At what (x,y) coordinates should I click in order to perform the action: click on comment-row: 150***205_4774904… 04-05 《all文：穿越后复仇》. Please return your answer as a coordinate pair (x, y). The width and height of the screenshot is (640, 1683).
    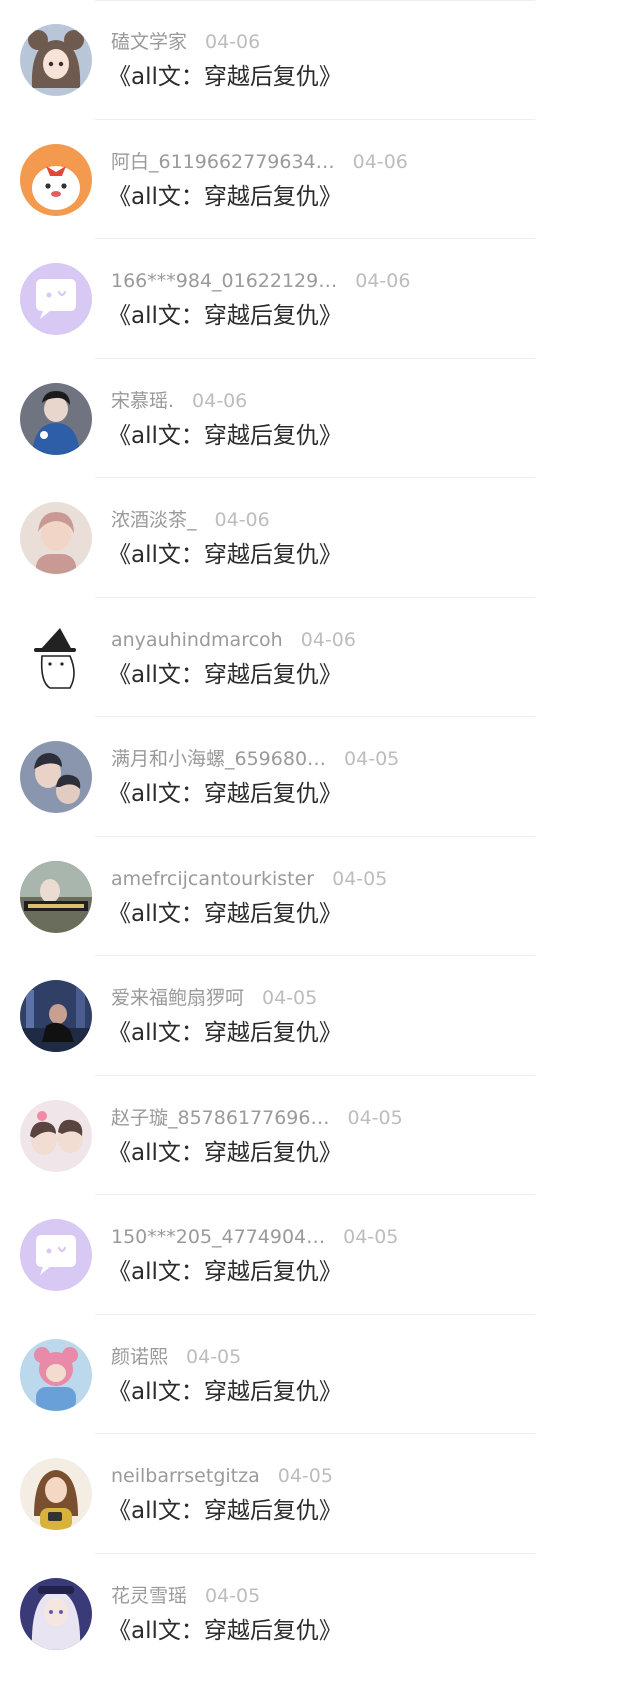
    Looking at the image, I should click on (320, 1255).